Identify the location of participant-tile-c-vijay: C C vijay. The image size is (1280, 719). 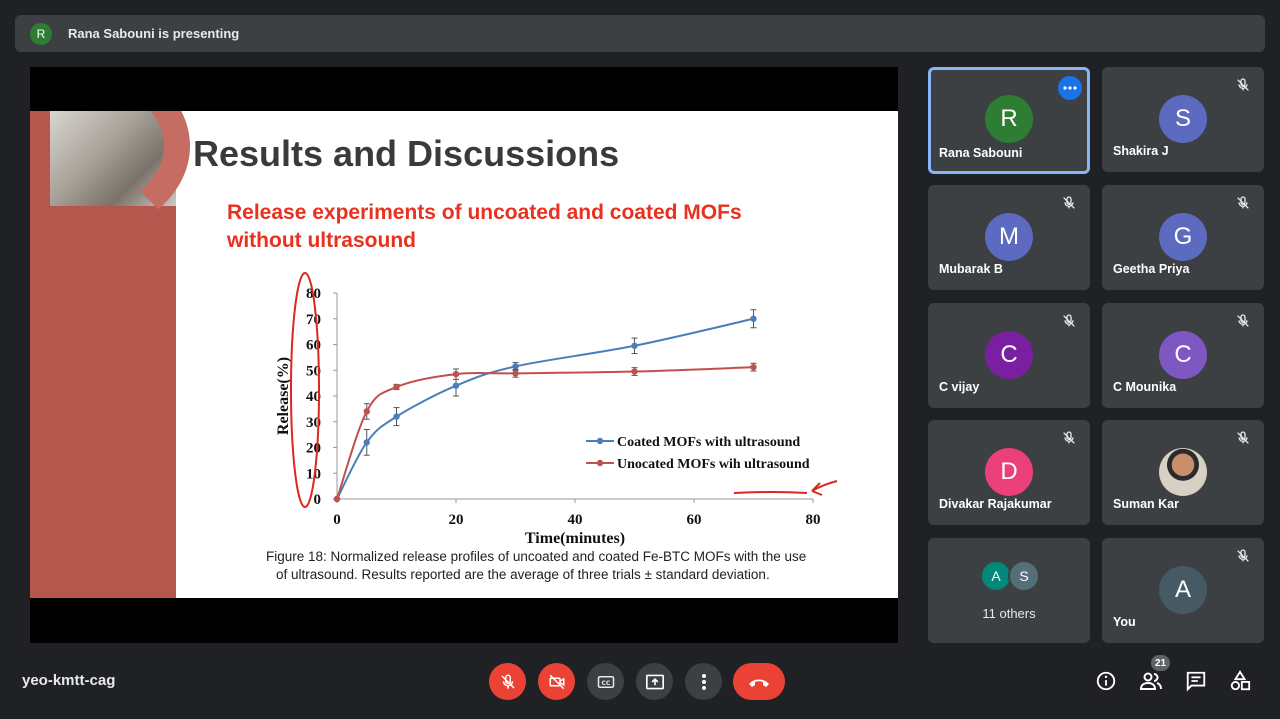
(1009, 355).